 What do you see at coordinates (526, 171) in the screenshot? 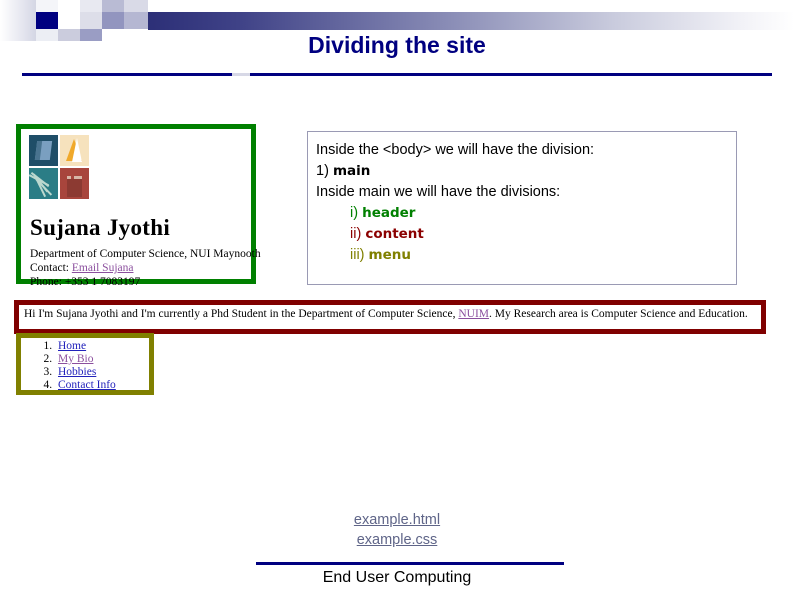
I see `explanation-item-main: 1) main` at bounding box center [526, 171].